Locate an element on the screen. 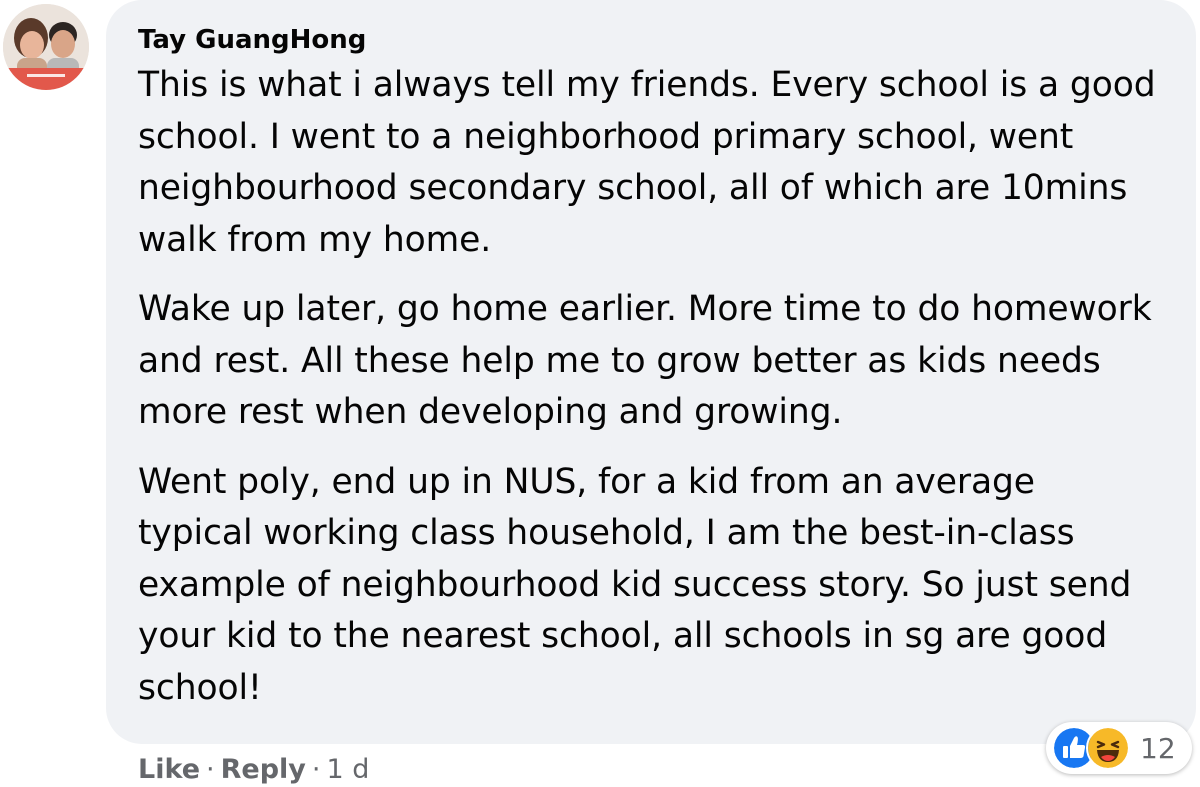 This screenshot has height=787, width=1200. avatar-photo is located at coordinates (46, 47).